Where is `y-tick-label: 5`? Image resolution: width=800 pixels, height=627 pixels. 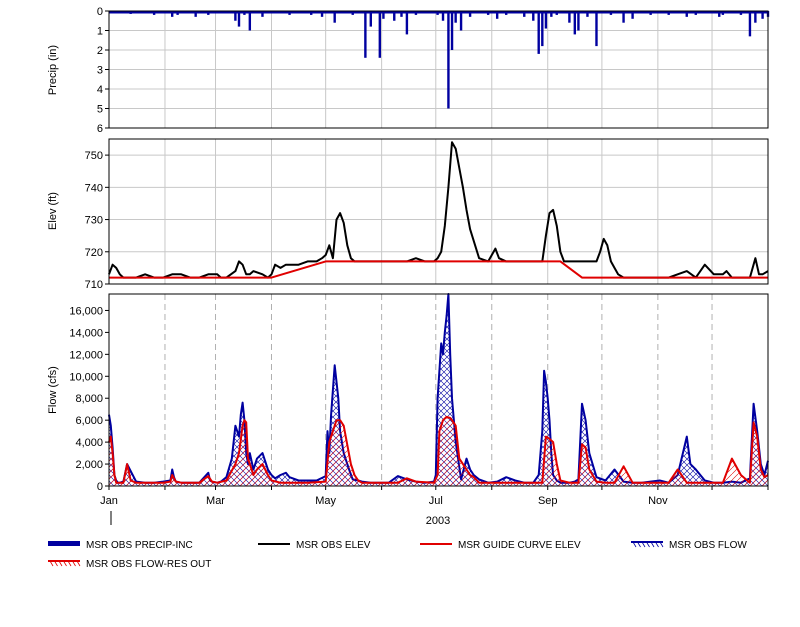 y-tick-label: 5 is located at coordinates (100, 110).